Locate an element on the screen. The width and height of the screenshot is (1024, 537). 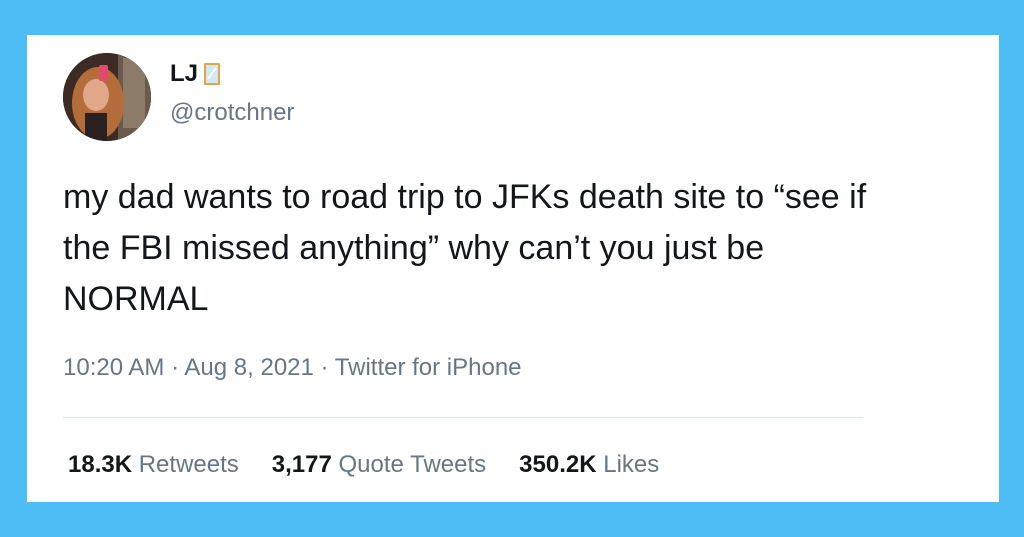
author-display-name: LJ is located at coordinates (184, 74).